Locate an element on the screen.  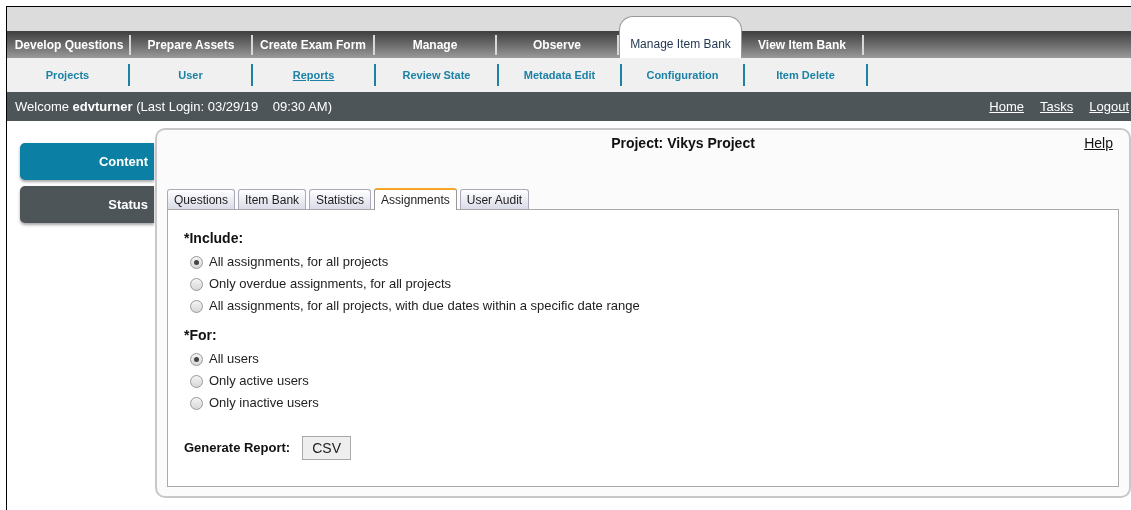
sidebar-button: Content is located at coordinates (87, 161).